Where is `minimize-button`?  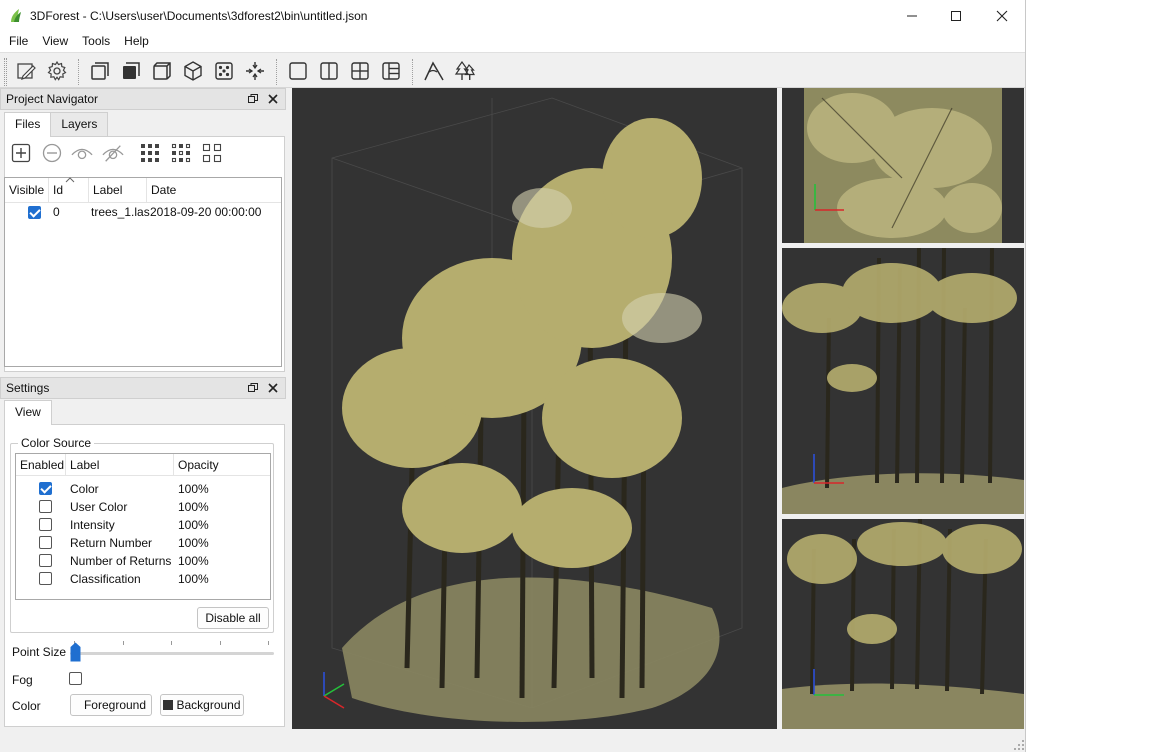
minimize-button is located at coordinates (912, 15).